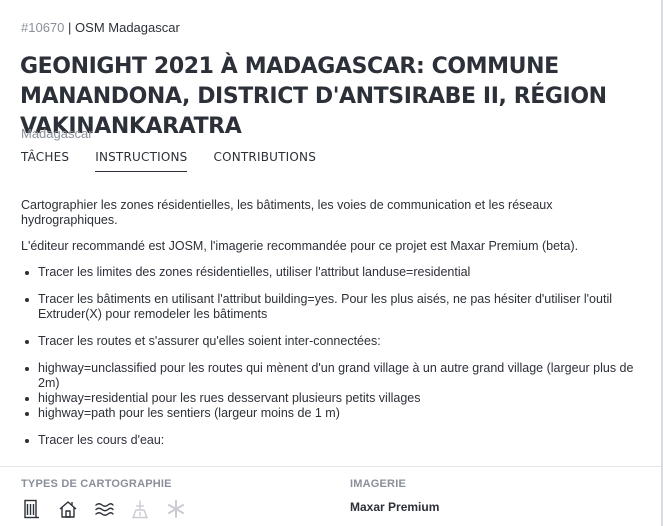  Describe the element at coordinates (45, 161) in the screenshot. I see `tab-taches: Tâches` at that location.